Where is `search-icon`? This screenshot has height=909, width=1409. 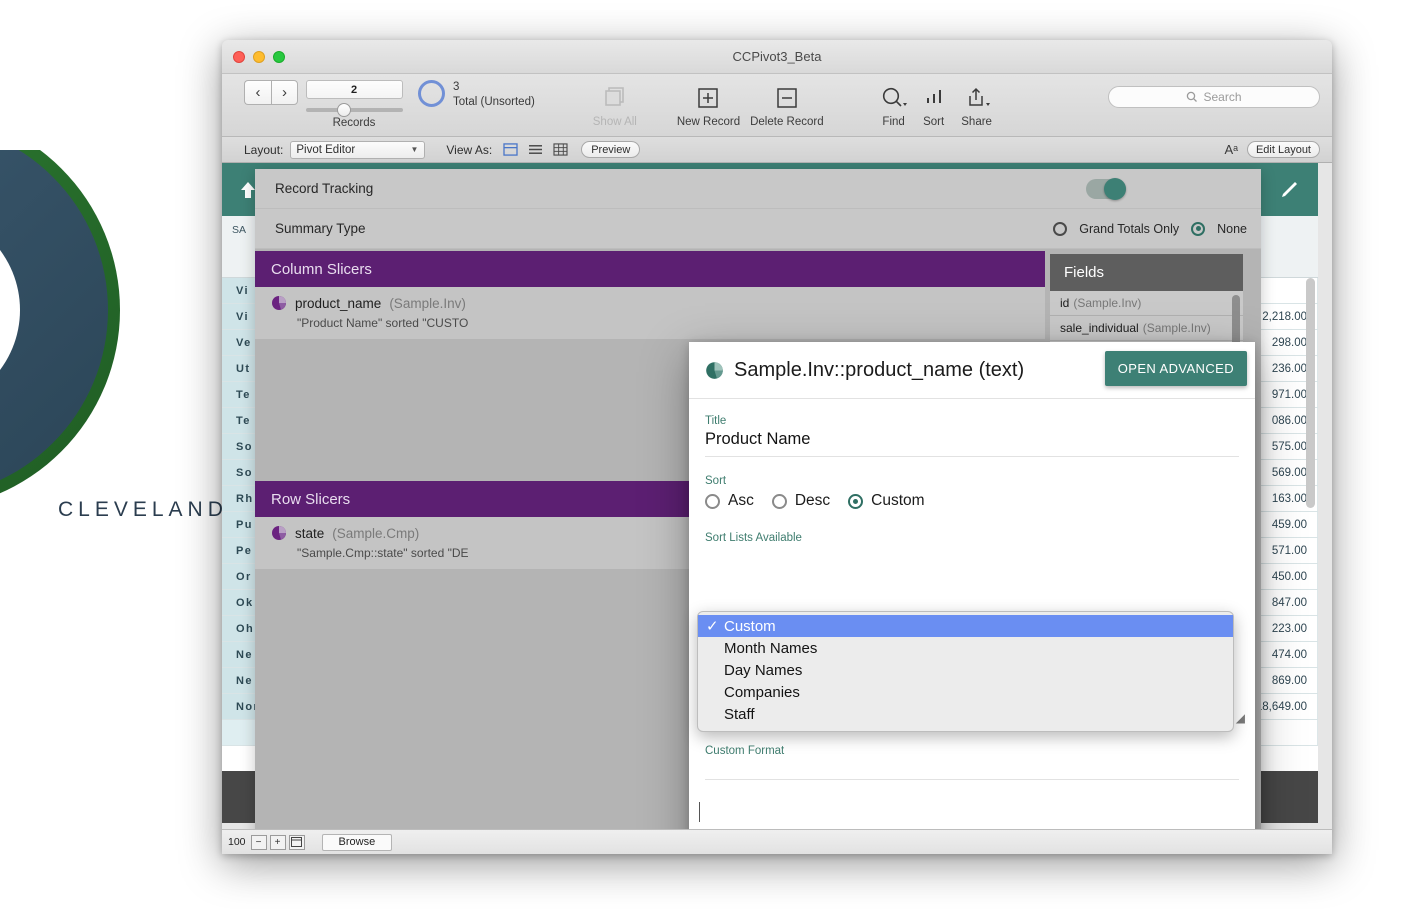
search-icon is located at coordinates (1192, 96).